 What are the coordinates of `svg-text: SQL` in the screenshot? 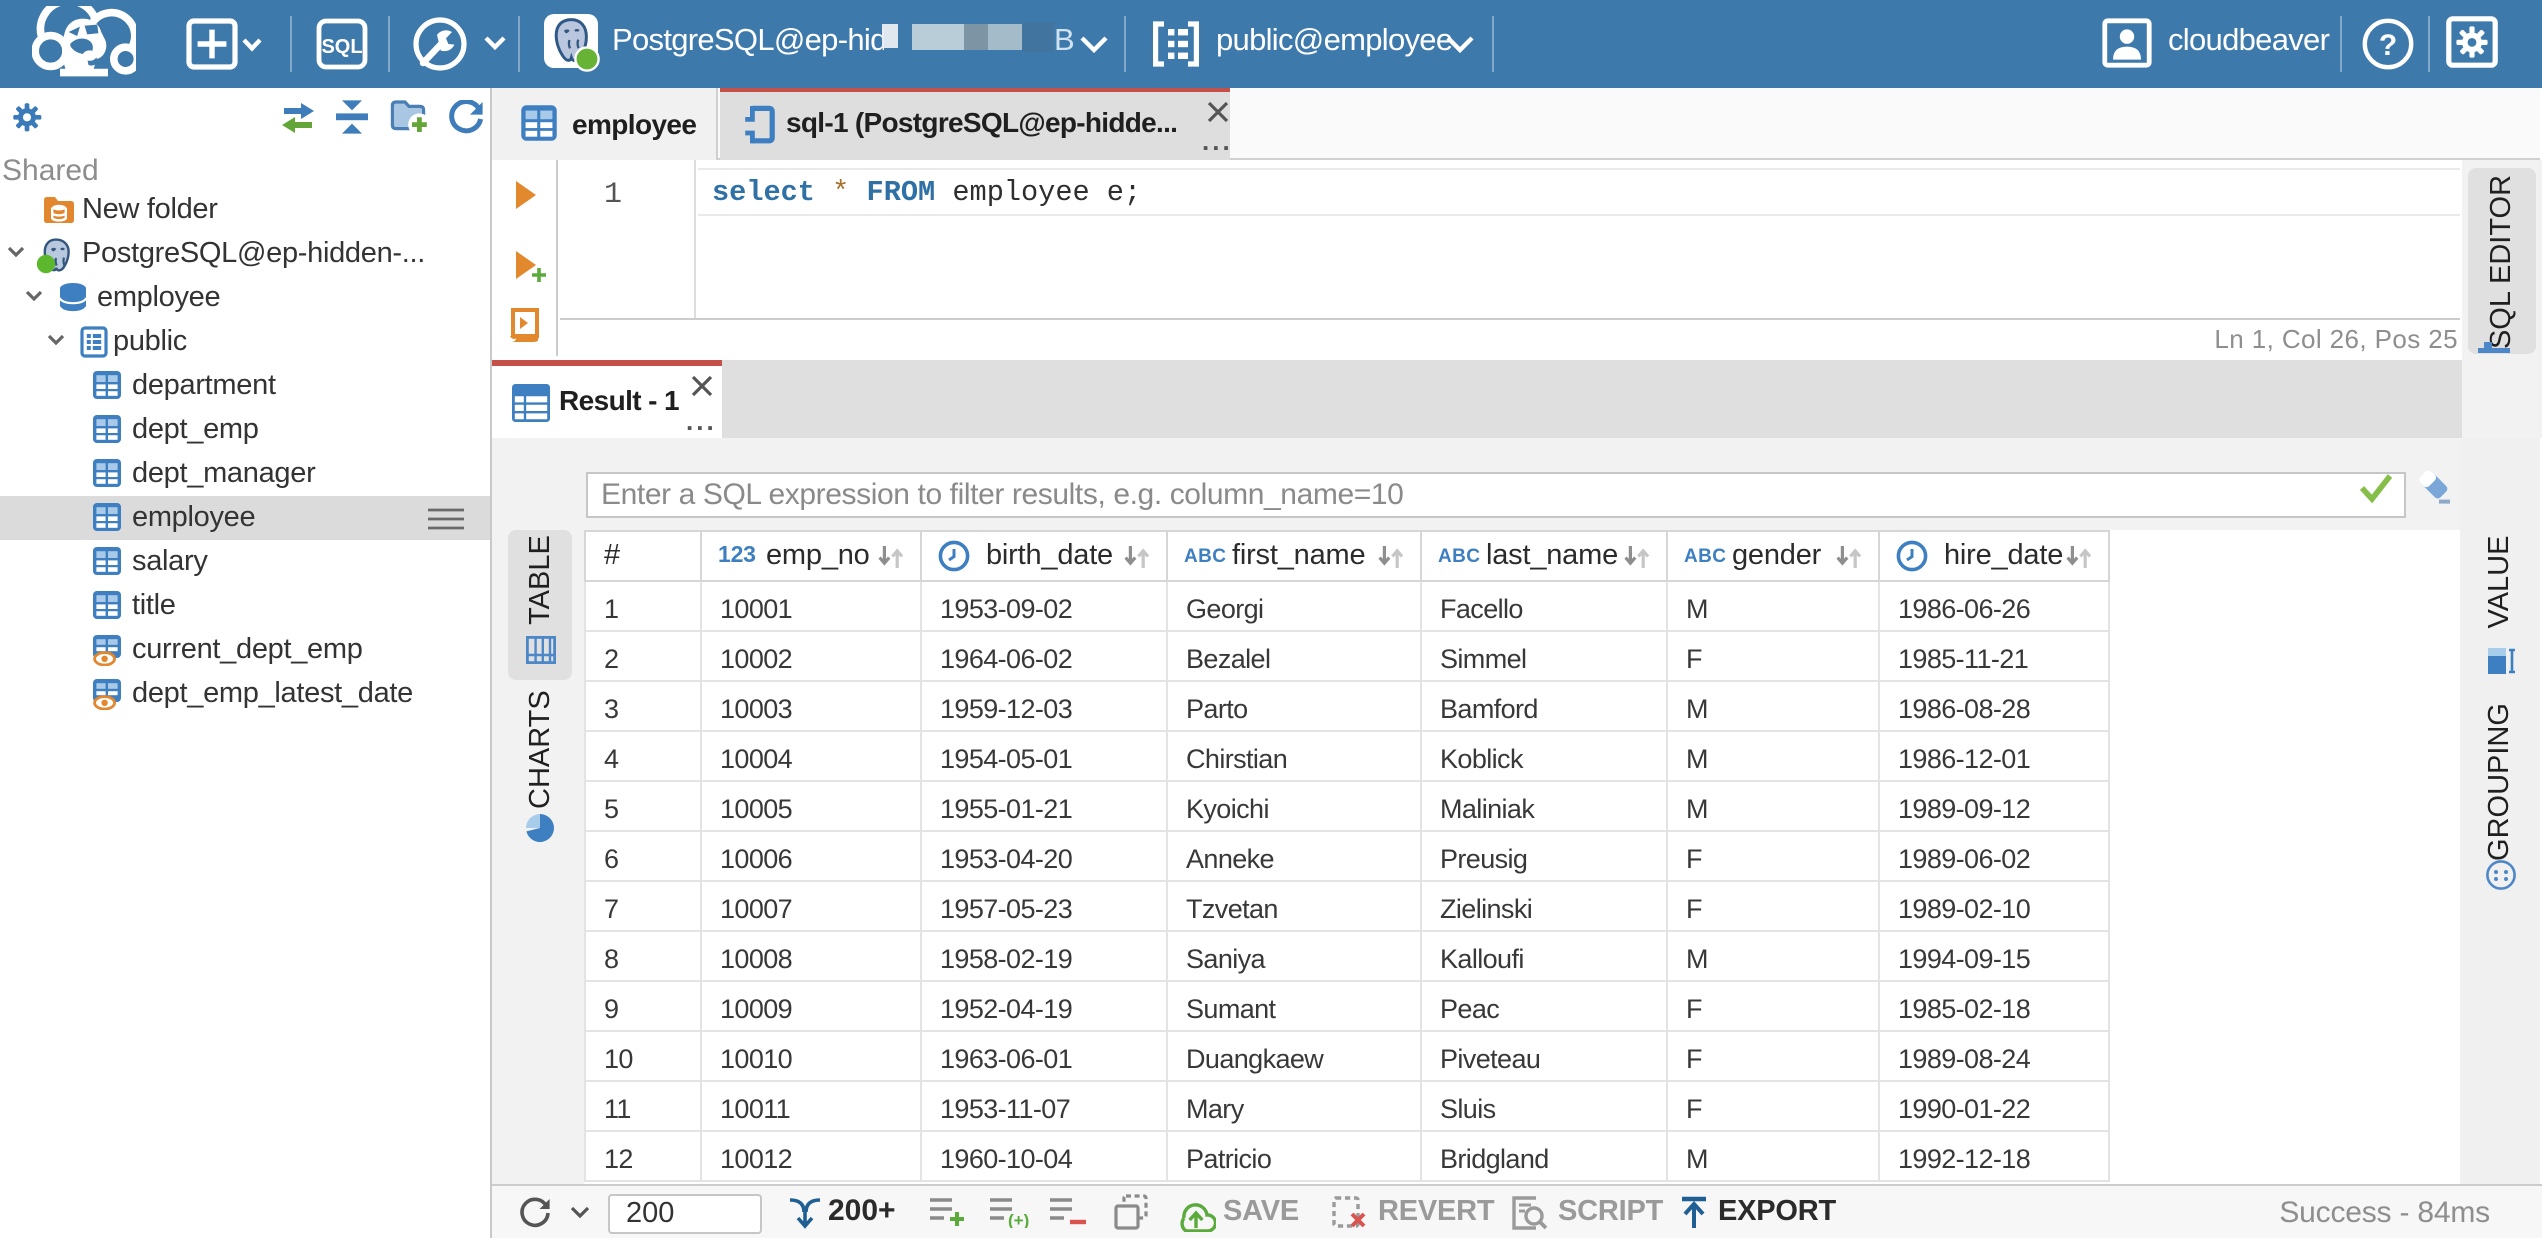 It's located at (341, 47).